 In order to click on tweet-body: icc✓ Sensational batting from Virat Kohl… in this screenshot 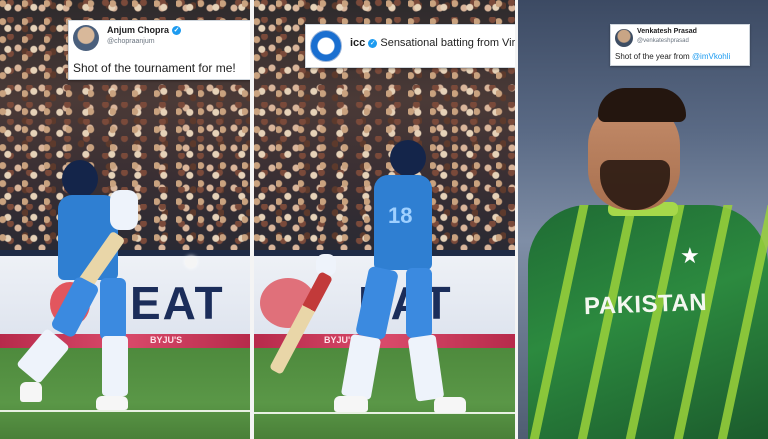, I will do `click(432, 42)`.